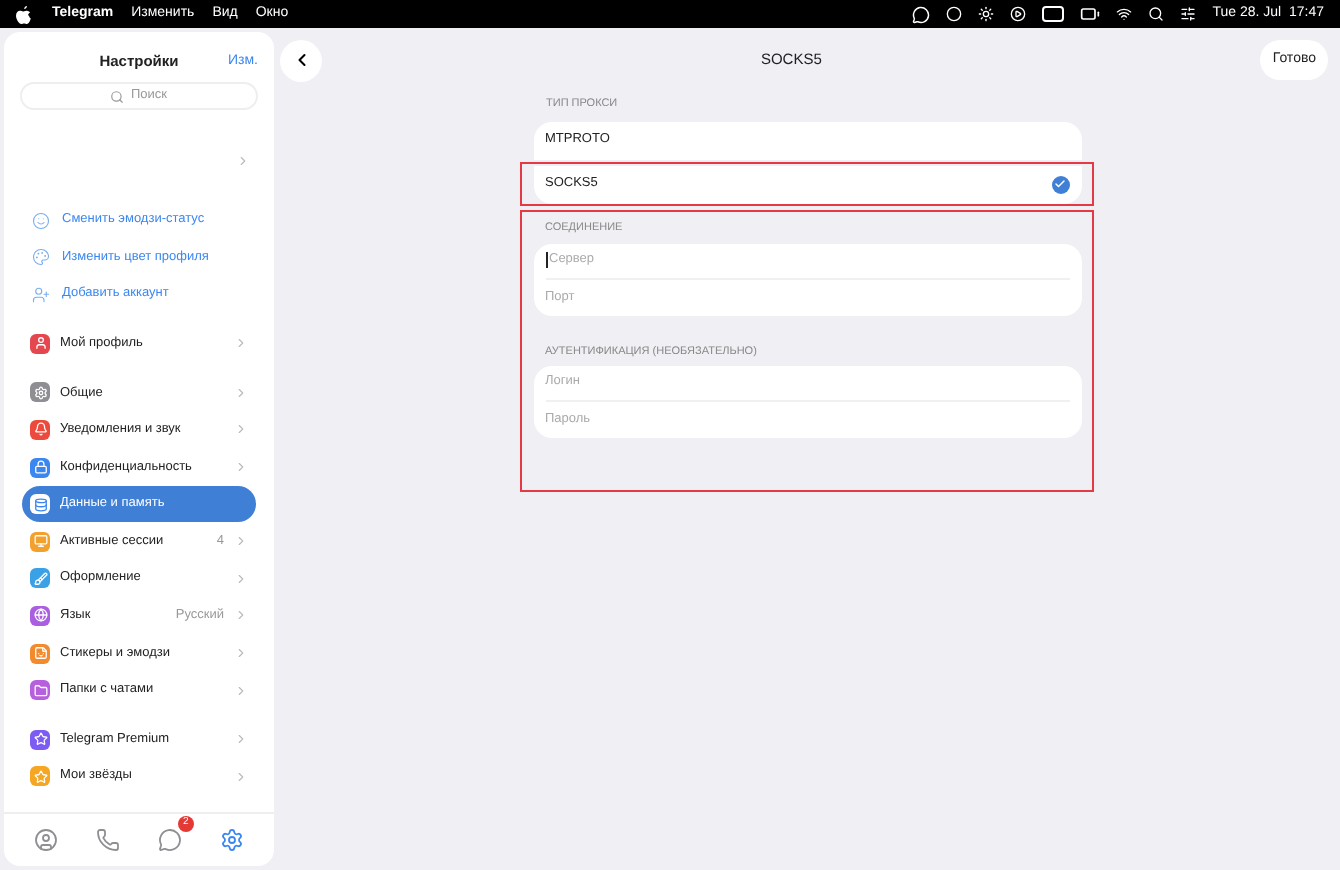 The image size is (1340, 870). What do you see at coordinates (108, 840) in the screenshot?
I see `calls-tab` at bounding box center [108, 840].